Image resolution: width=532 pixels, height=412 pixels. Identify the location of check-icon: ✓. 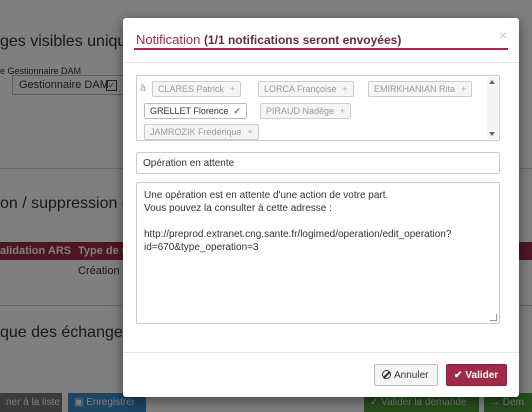
(237, 111).